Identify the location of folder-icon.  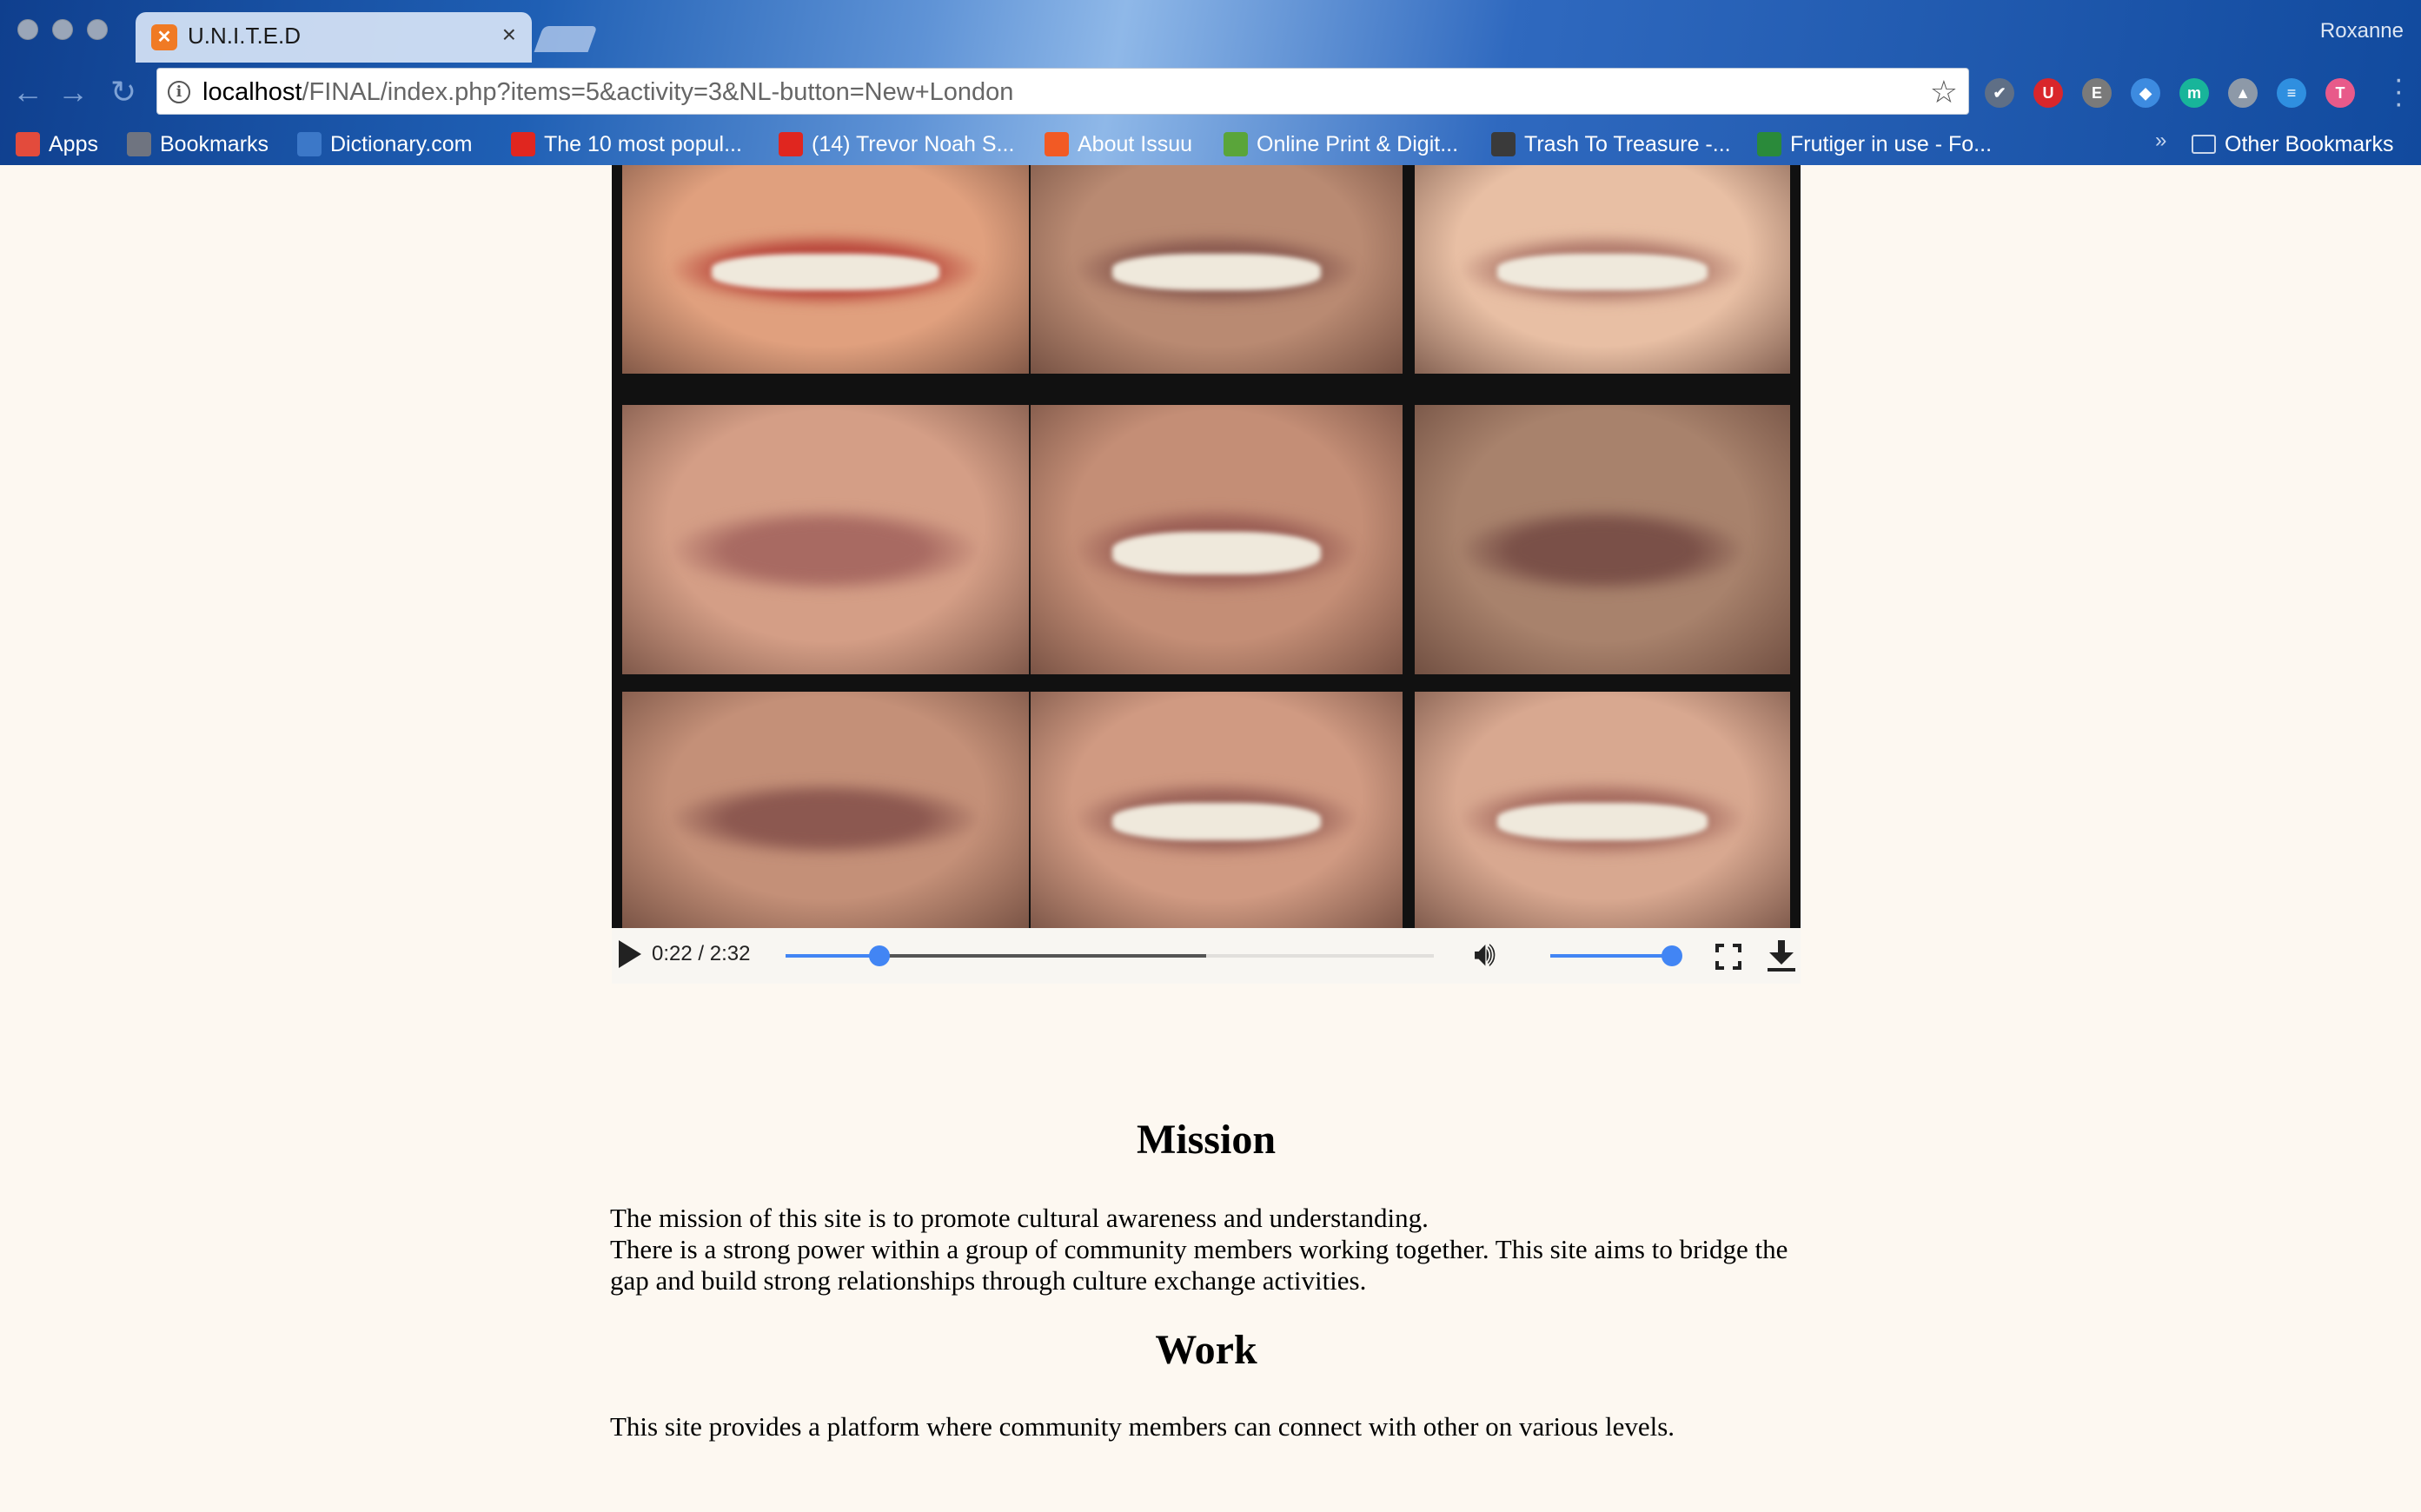
(2204, 144).